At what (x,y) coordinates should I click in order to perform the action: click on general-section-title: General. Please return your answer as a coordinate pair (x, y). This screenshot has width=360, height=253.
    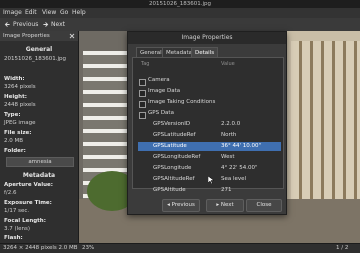
    Looking at the image, I should click on (39, 49).